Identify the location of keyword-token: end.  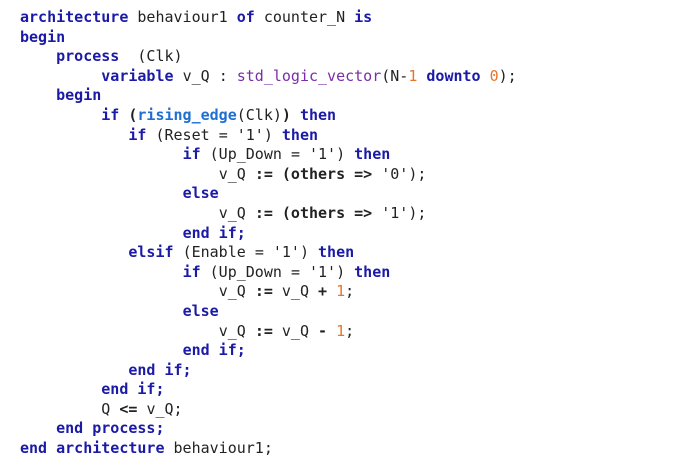
(34, 448).